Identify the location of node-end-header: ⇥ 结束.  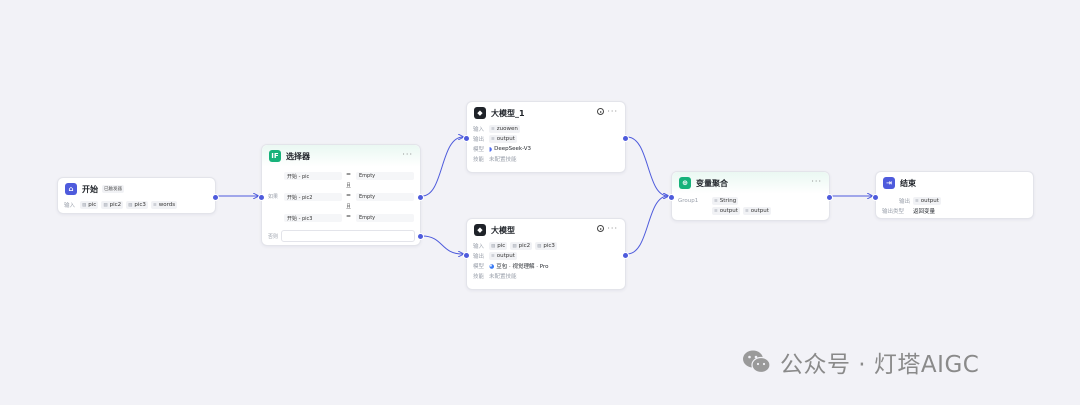
(954, 183).